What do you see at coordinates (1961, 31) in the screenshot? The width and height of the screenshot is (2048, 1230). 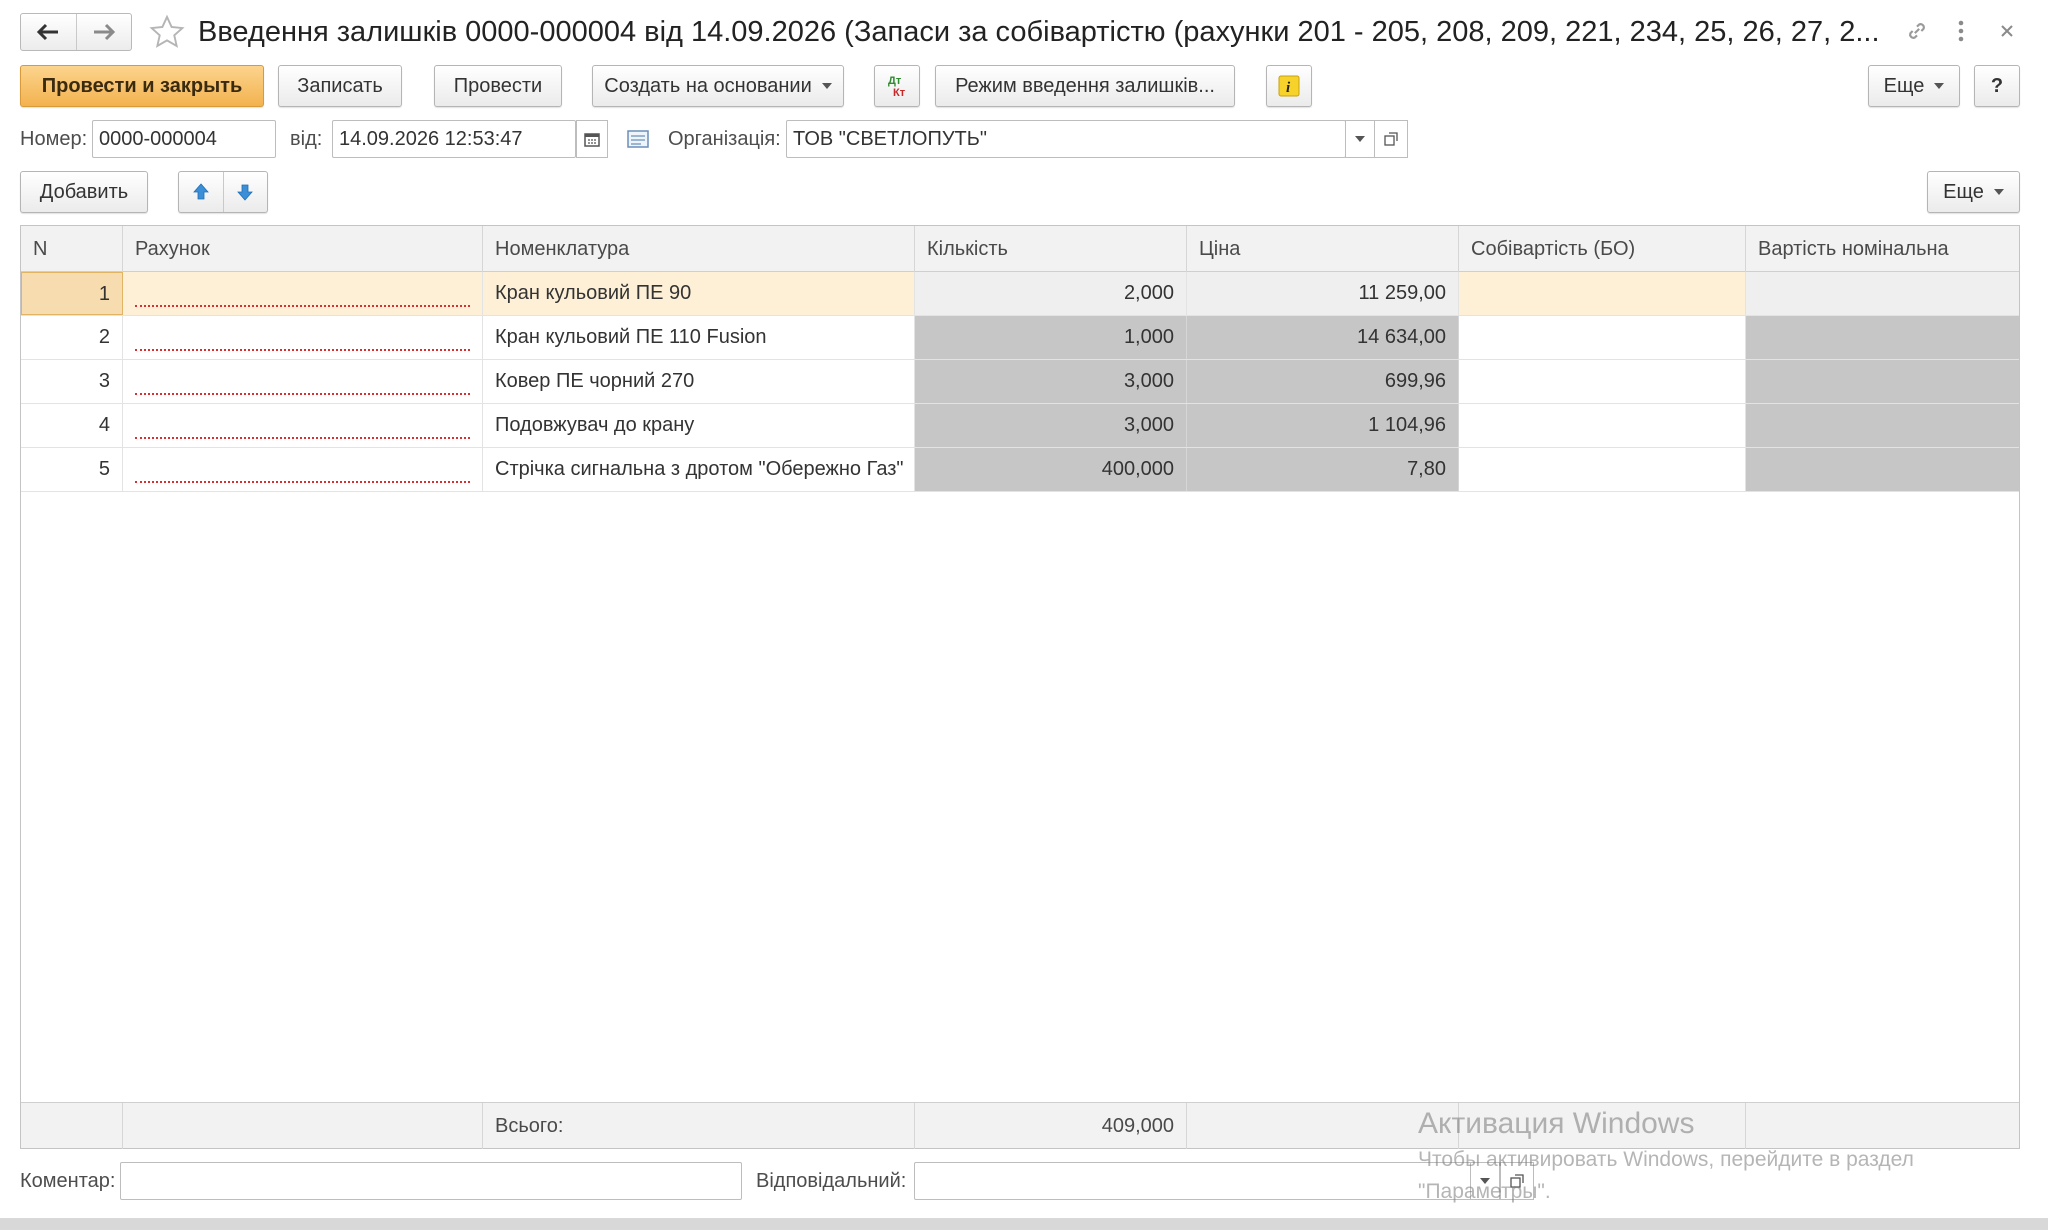 I see `more-menu-button` at bounding box center [1961, 31].